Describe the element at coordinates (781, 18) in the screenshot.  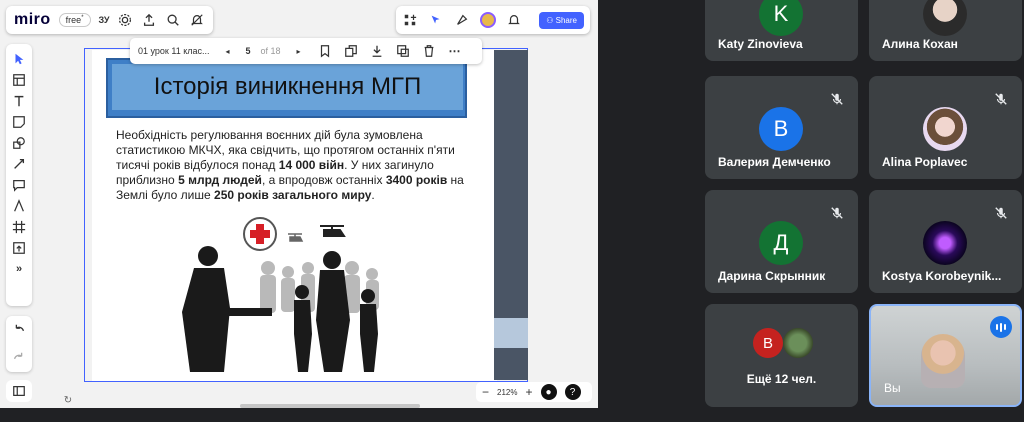
I see `participant-avatar: K` at that location.